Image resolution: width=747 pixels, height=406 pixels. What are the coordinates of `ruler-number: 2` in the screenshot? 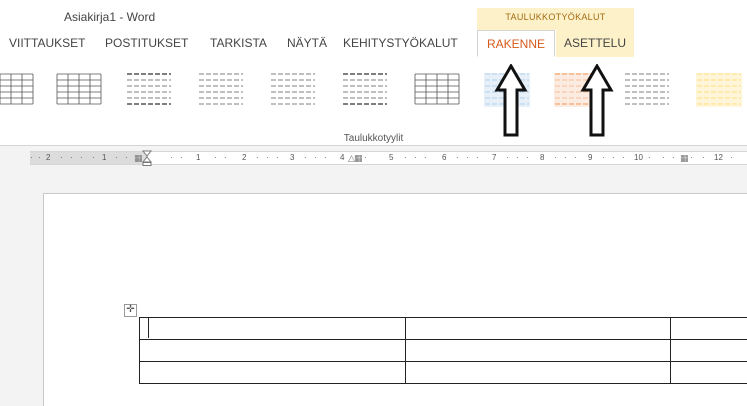 It's located at (244, 158).